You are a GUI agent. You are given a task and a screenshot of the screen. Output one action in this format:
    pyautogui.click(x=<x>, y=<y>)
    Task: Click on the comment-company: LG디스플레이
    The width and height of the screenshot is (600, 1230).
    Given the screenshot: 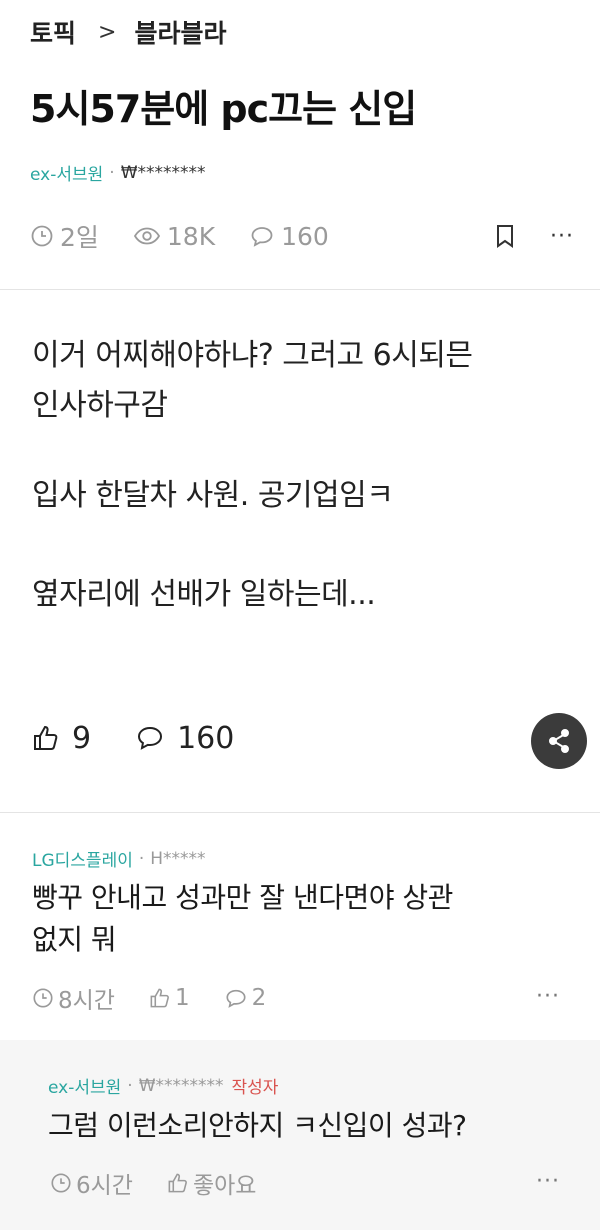 What is the action you would take?
    pyautogui.click(x=82, y=858)
    